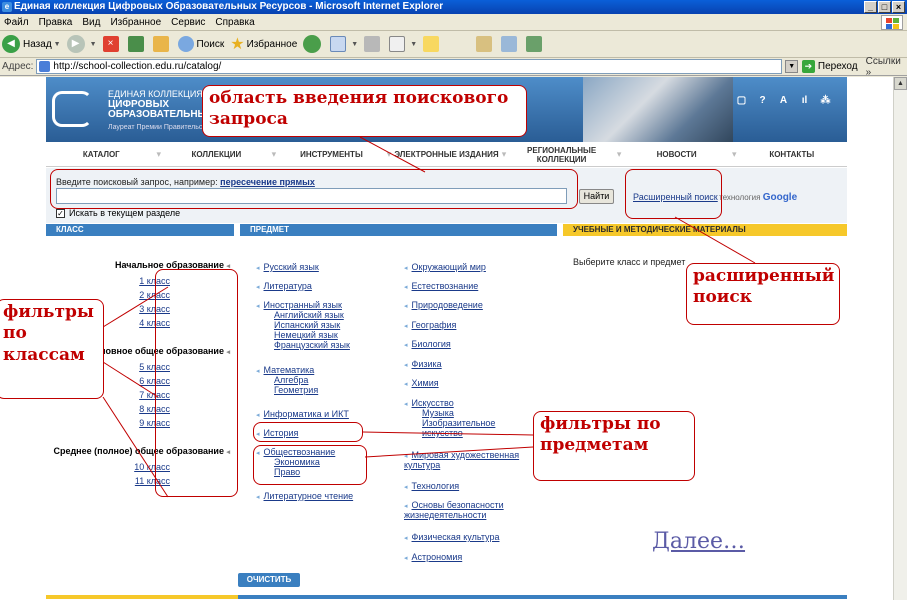  I want to click on subject-item: ◂ Информатика и ИКТ, so click(302, 414).